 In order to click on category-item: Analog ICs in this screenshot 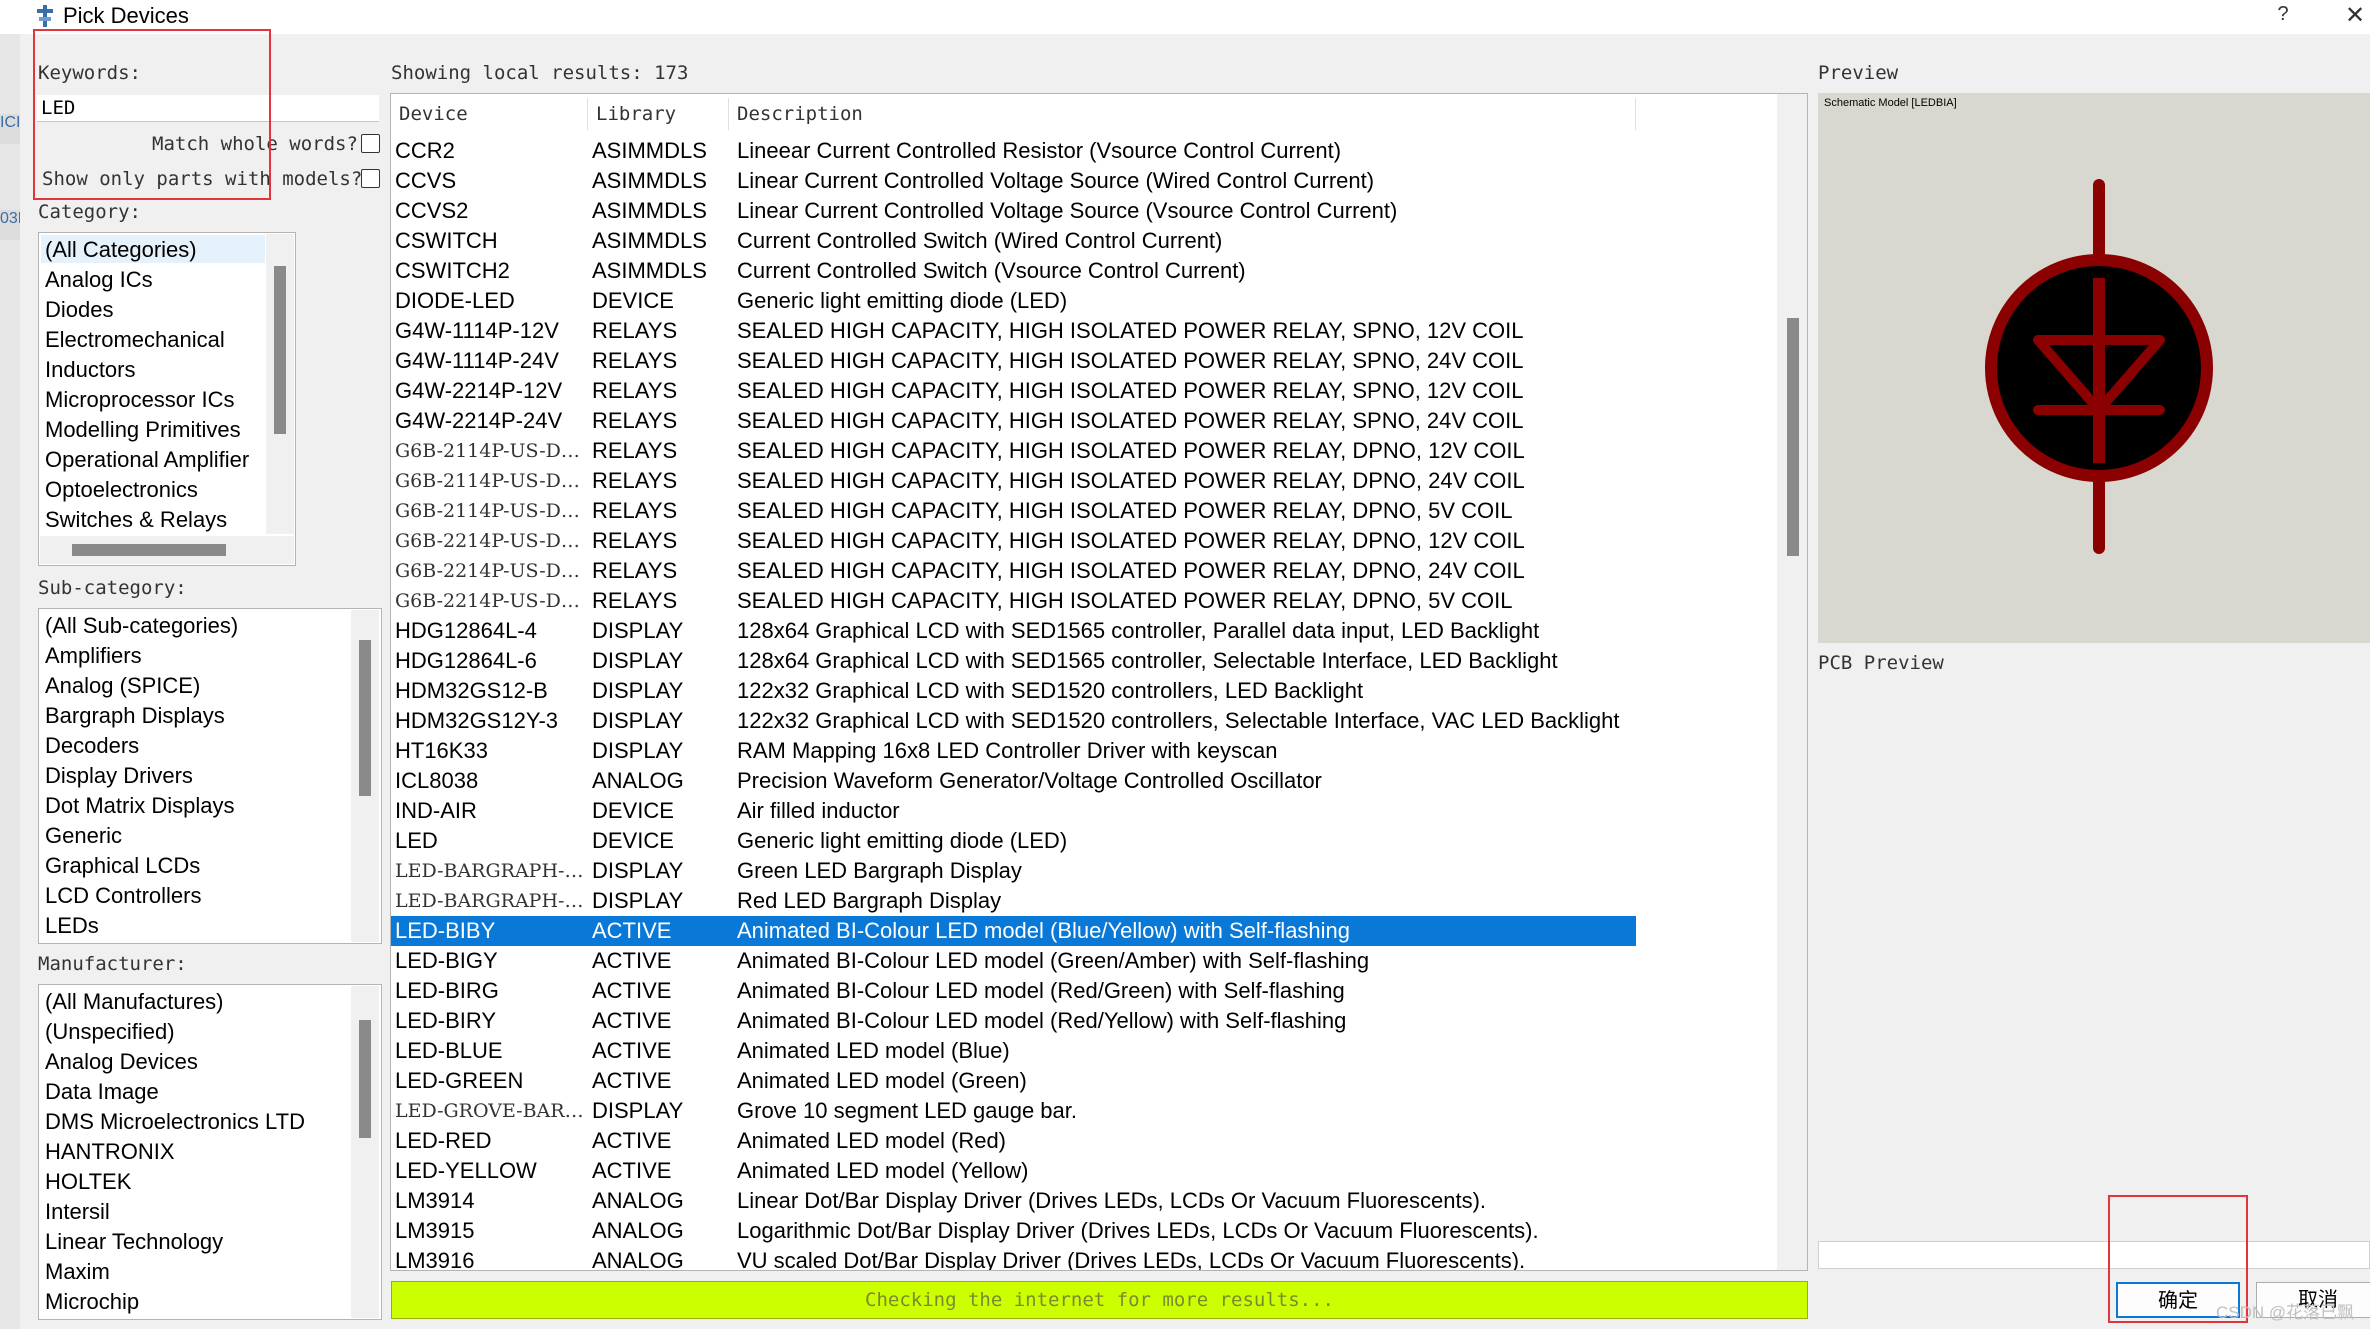, I will do `click(99, 280)`.